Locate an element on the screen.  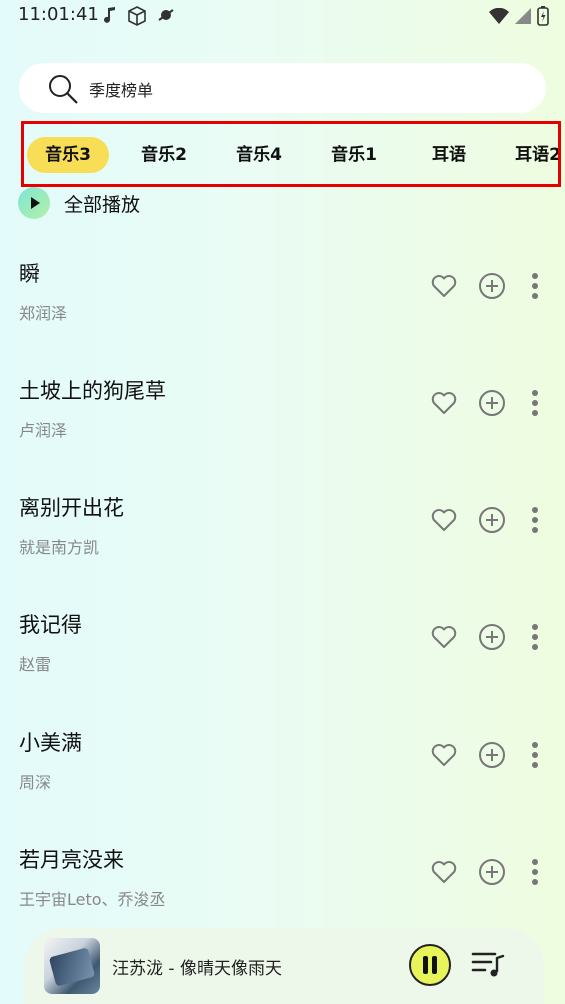
tab-music3: 音乐3 is located at coordinates (68, 155).